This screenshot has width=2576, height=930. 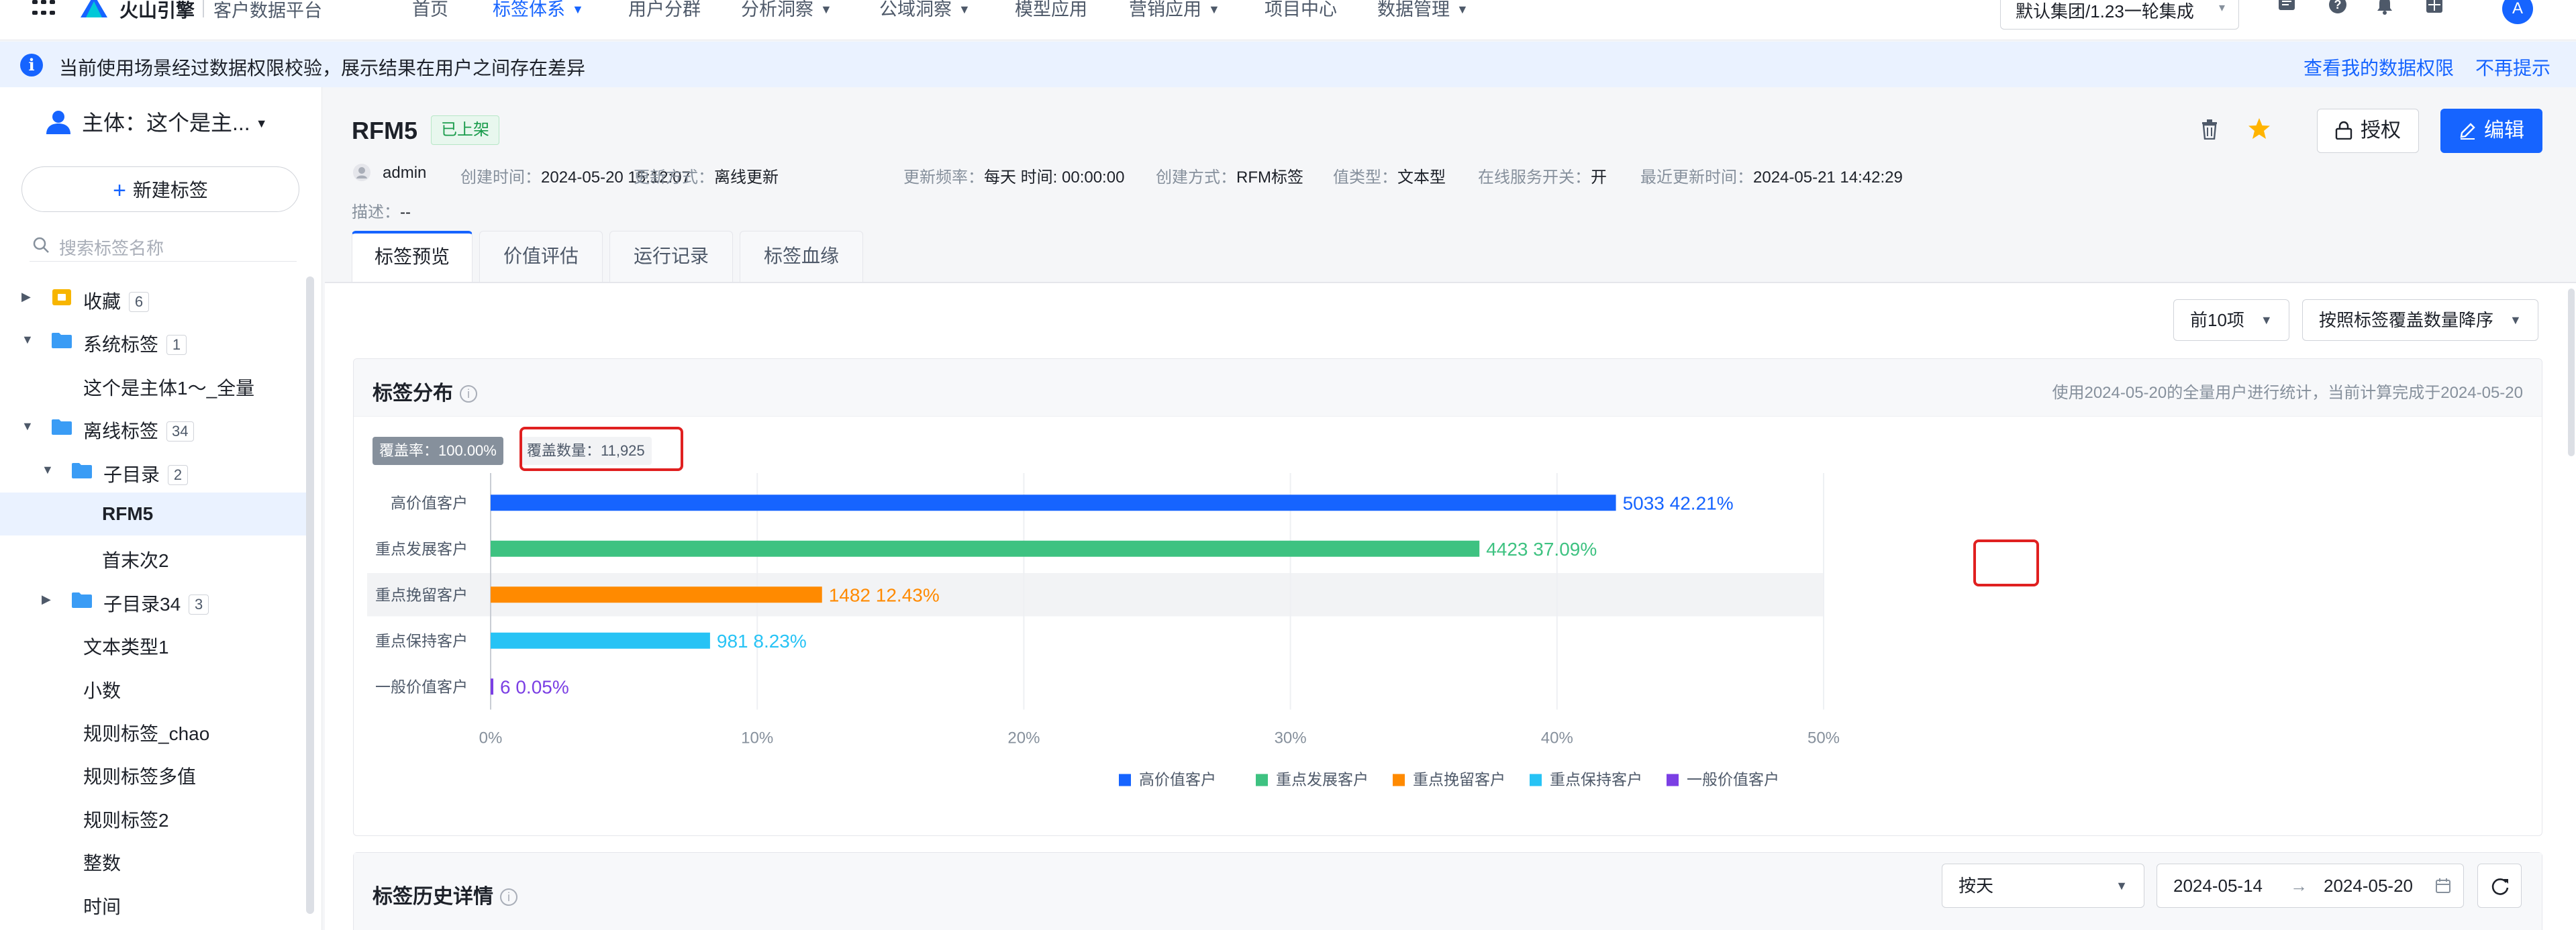 I want to click on tree-item: 这个是主体1～_全量, so click(x=153, y=384).